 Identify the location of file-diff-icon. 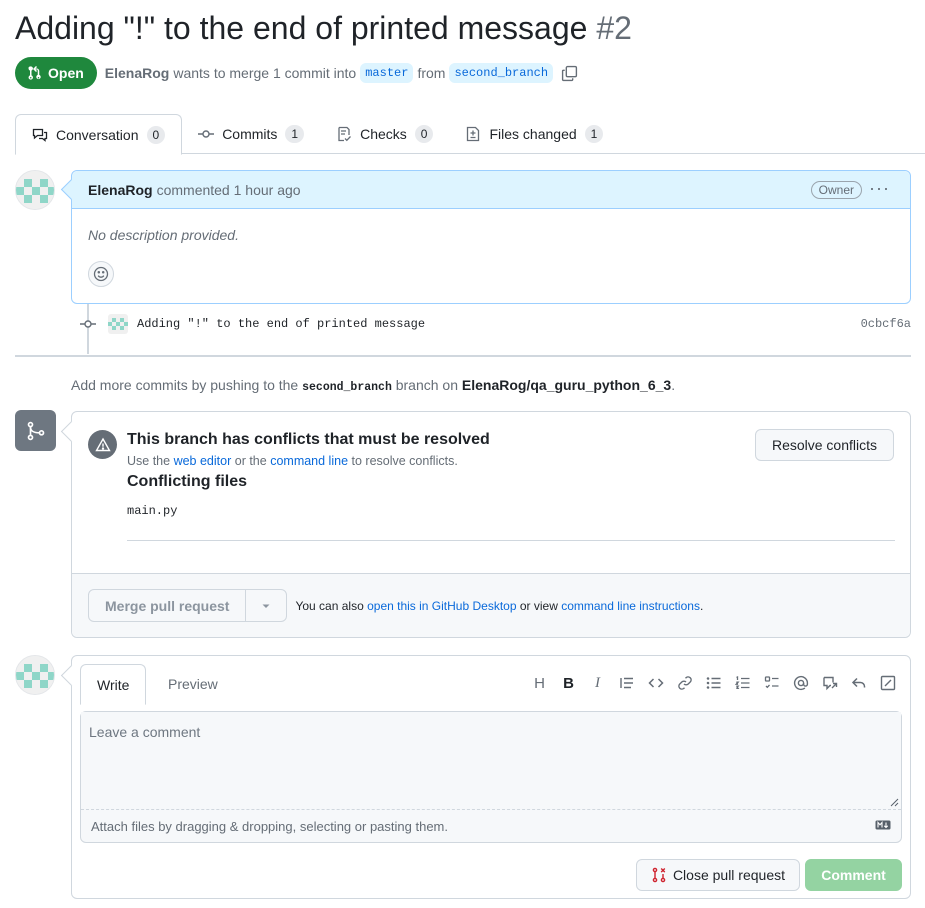
(473, 134).